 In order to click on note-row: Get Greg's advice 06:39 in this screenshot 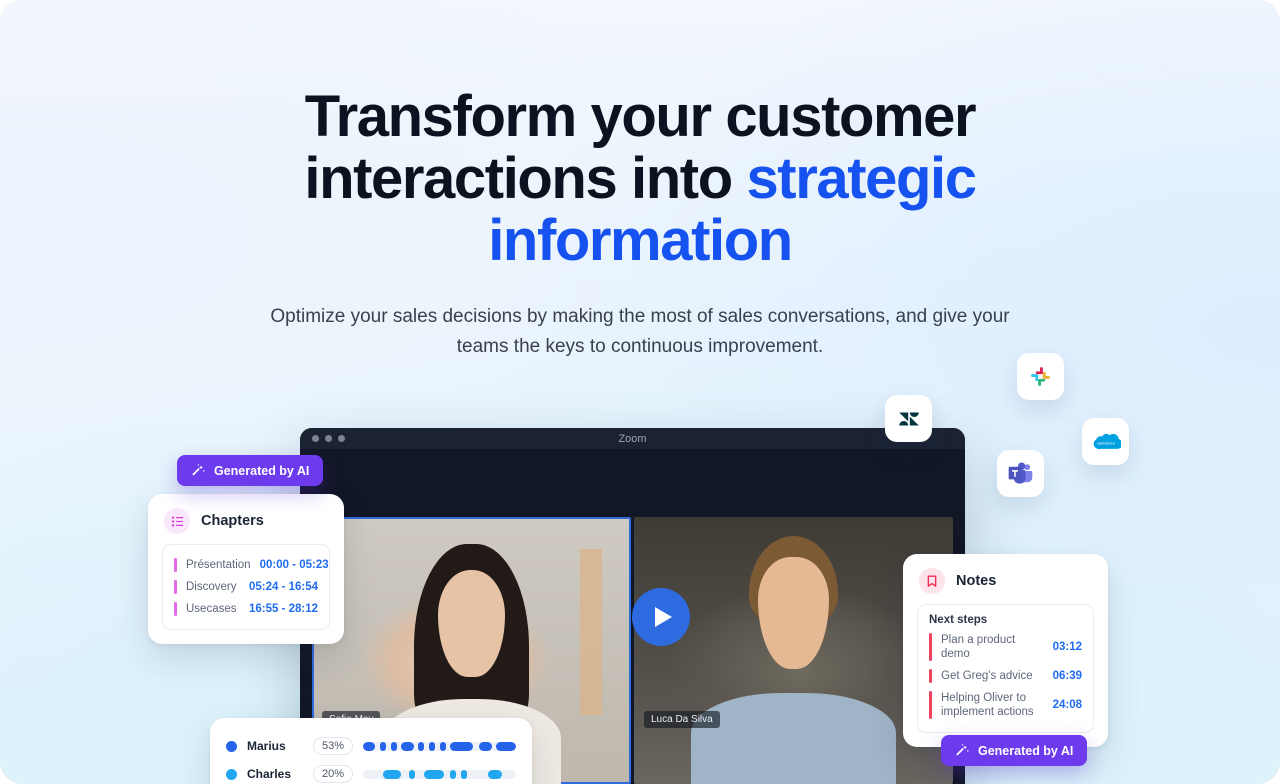, I will do `click(1005, 676)`.